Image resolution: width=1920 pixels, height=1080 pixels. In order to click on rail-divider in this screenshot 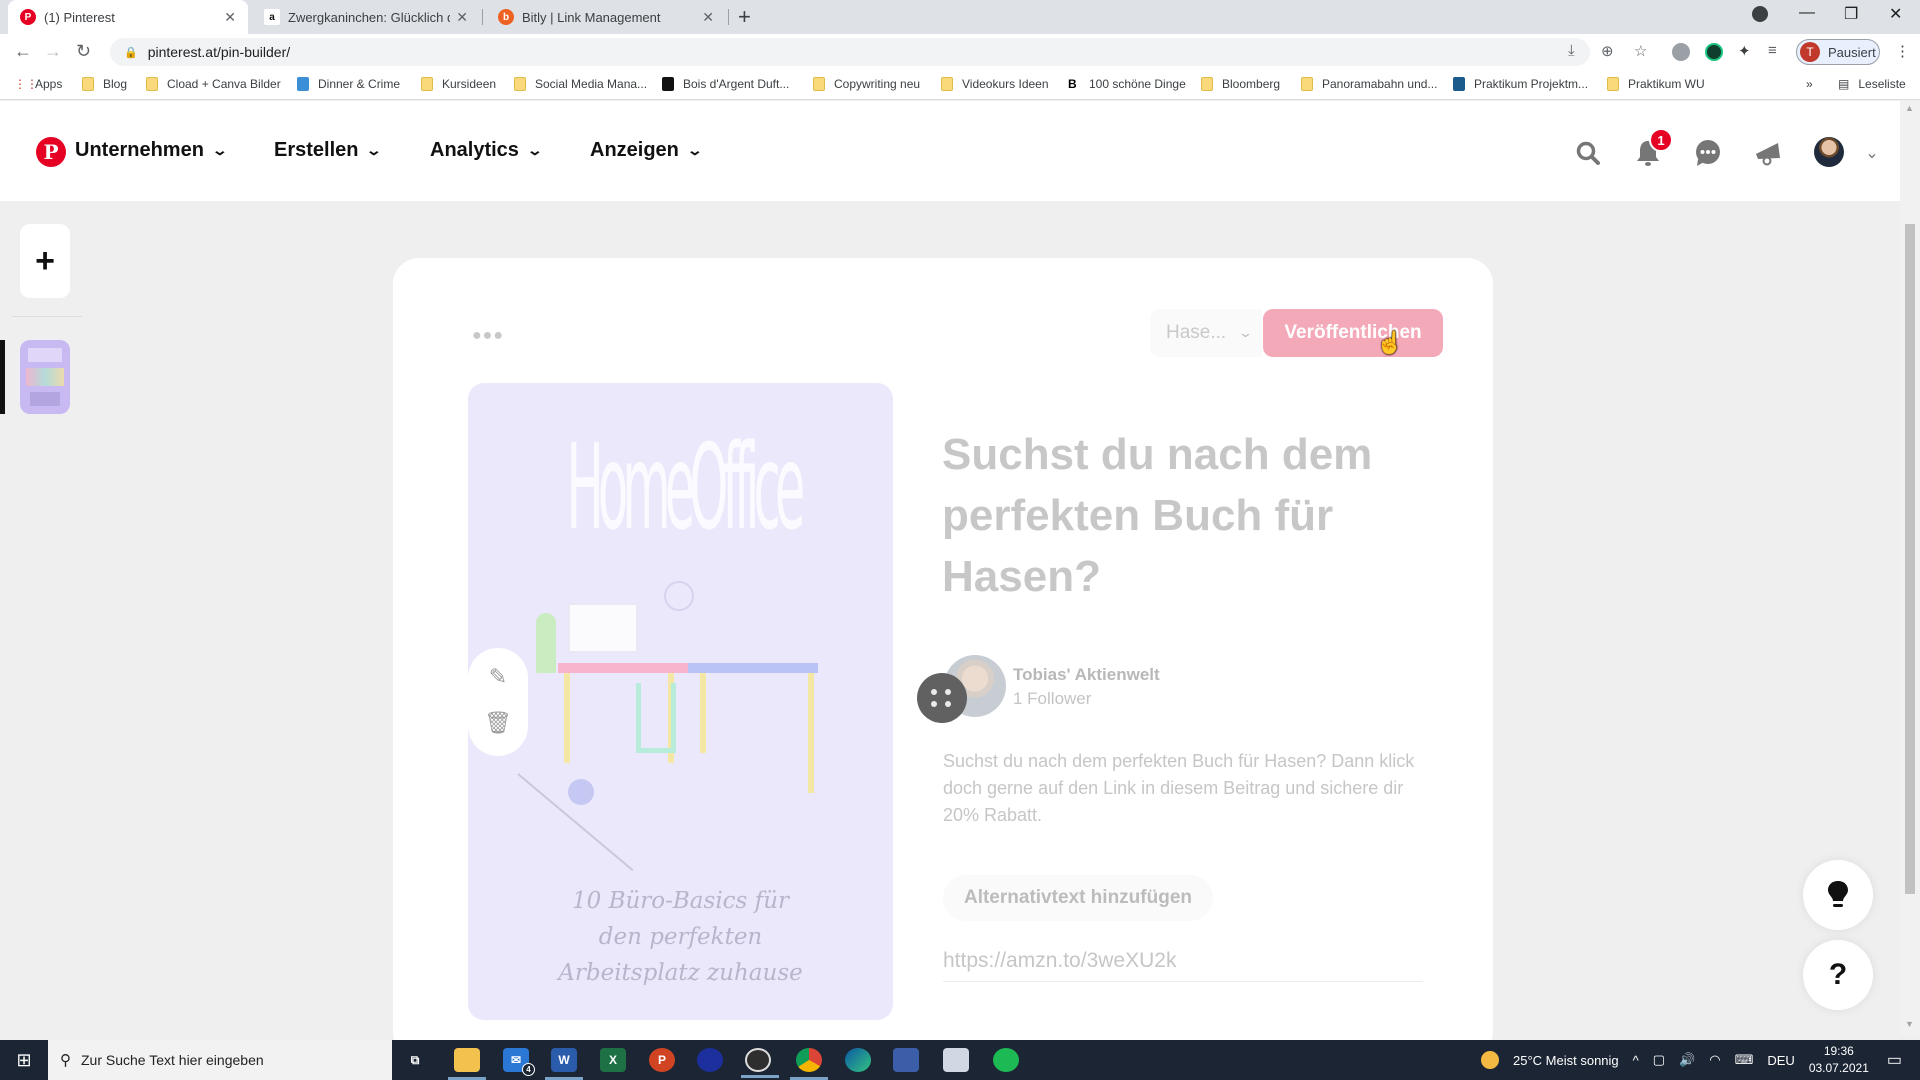, I will do `click(47, 316)`.